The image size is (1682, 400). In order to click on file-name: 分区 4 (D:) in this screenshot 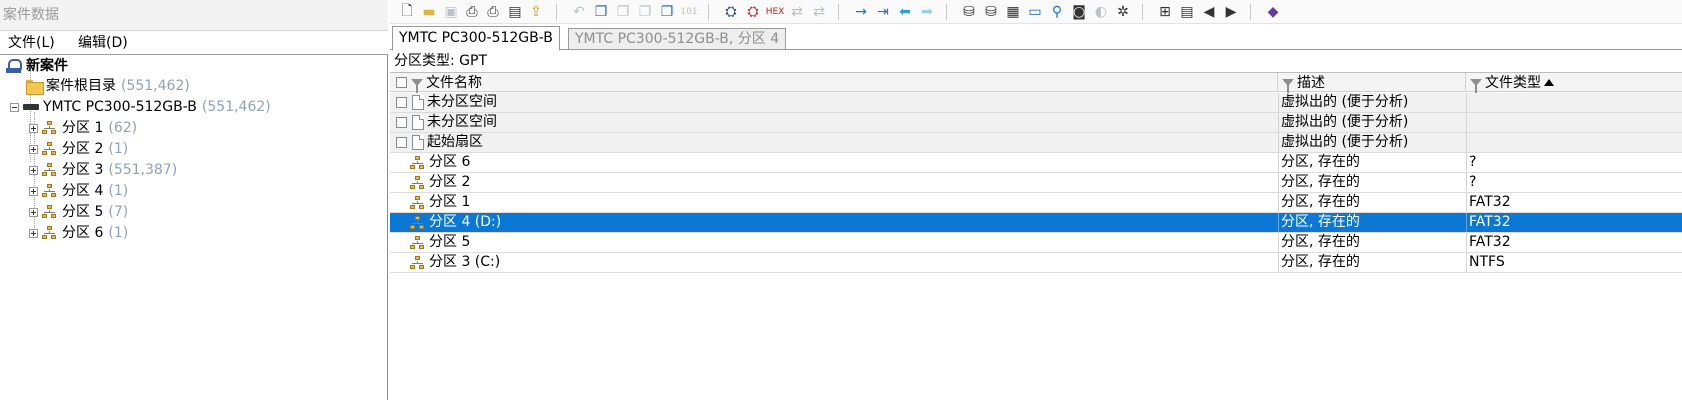, I will do `click(465, 222)`.